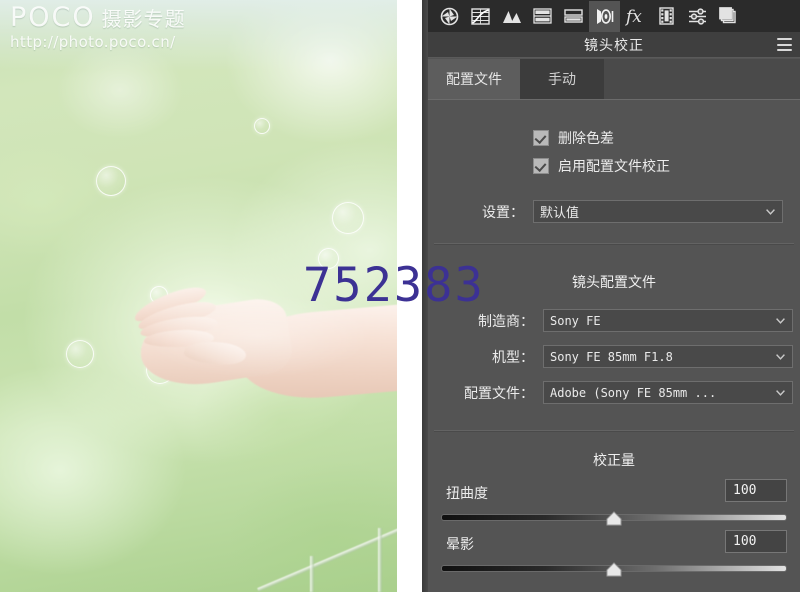 The height and width of the screenshot is (592, 800). Describe the element at coordinates (542, 16) in the screenshot. I see `hsl-grayscale-icon` at that location.